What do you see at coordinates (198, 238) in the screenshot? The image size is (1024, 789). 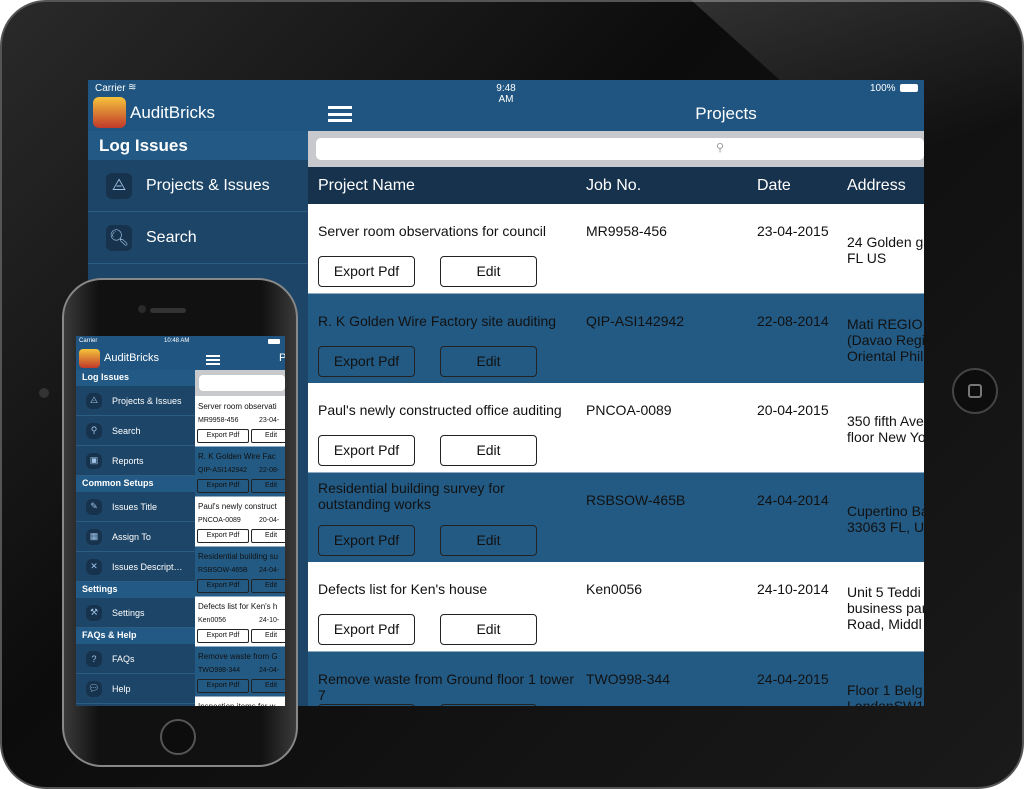 I see `sidebar-item-search: 🔍︎ Search` at bounding box center [198, 238].